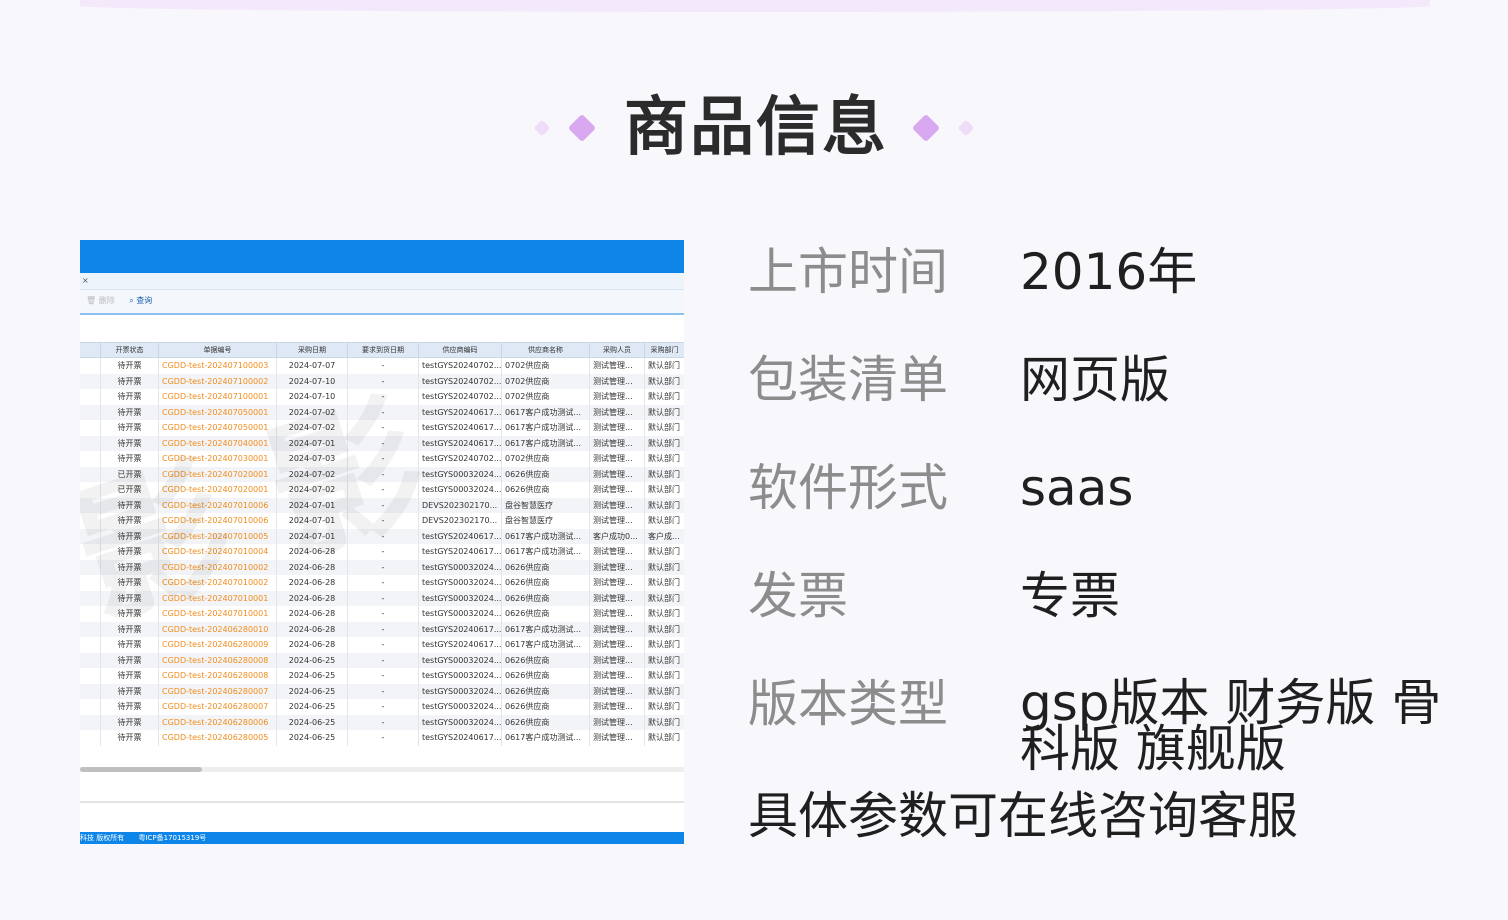  Describe the element at coordinates (217, 629) in the screenshot. I see `order-number-link: CGDD-test-202406280010` at that location.